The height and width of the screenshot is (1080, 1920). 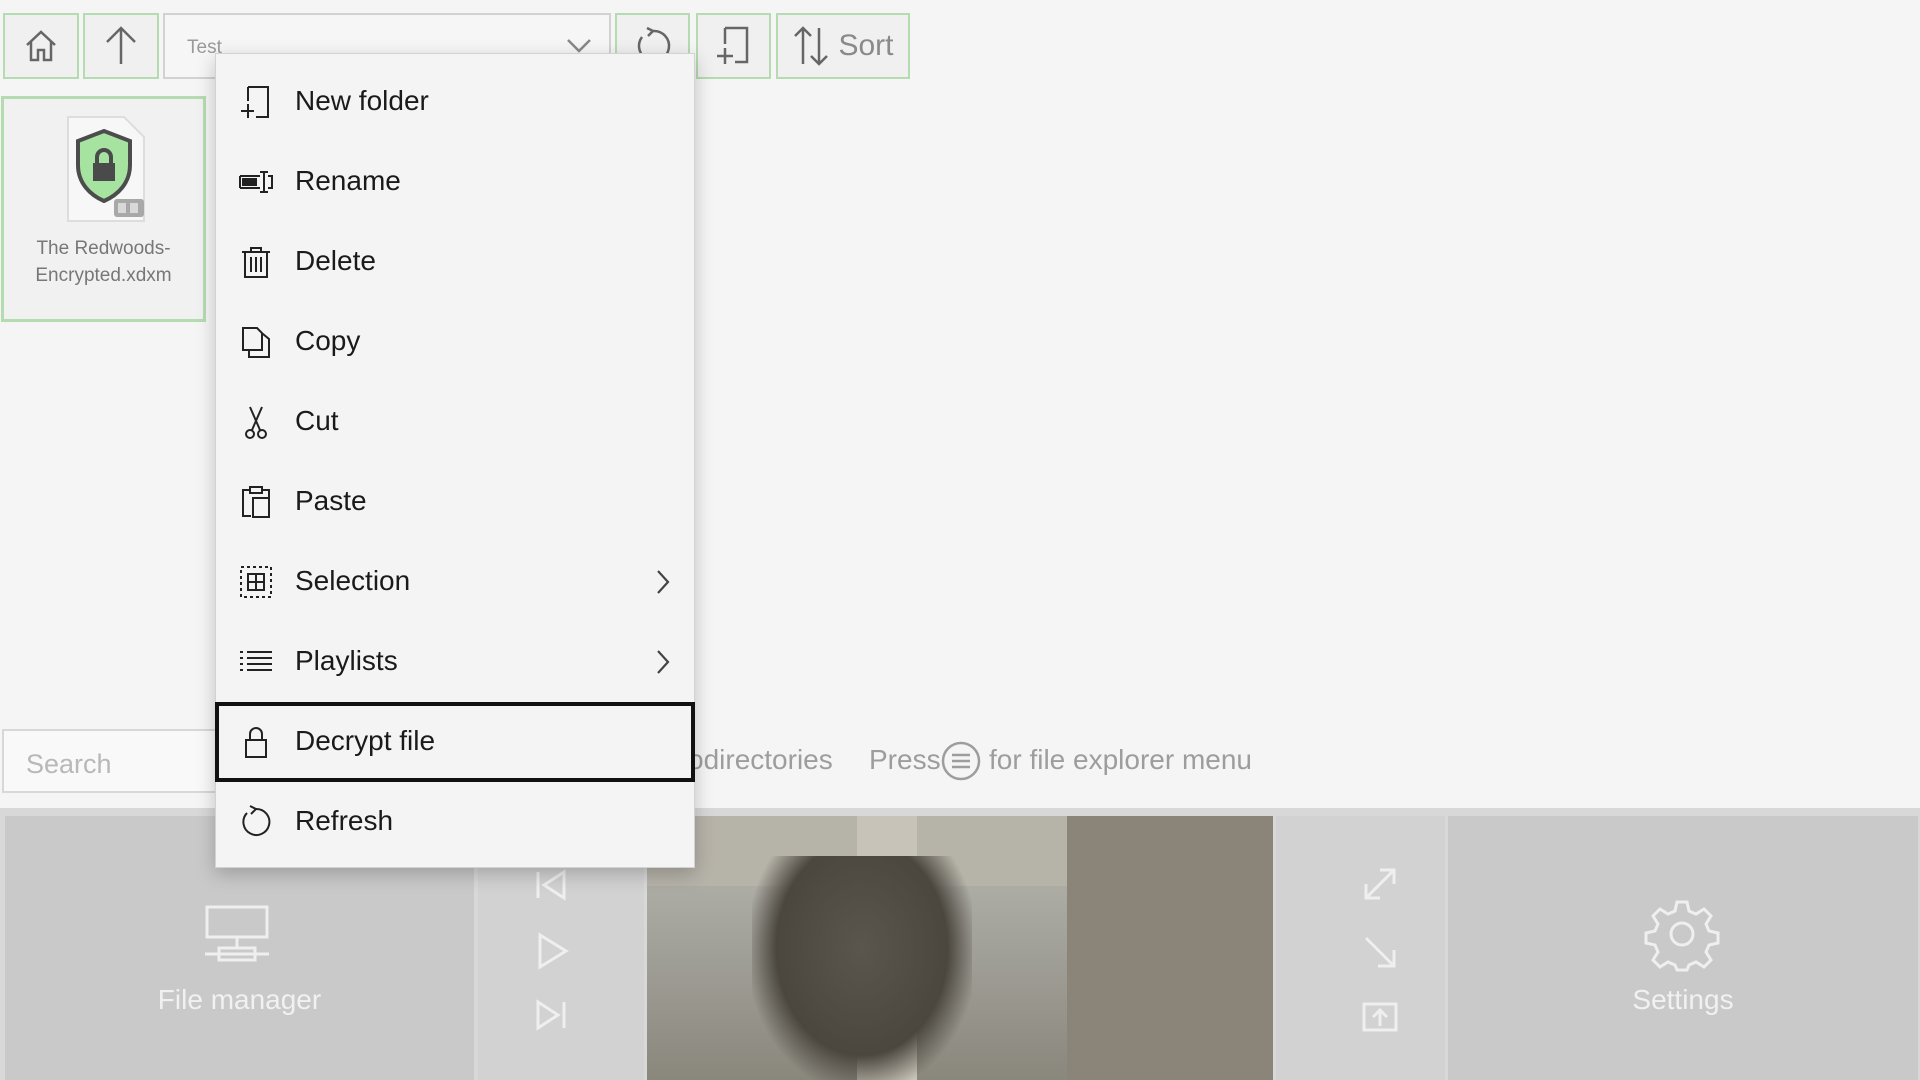 I want to click on sort-icon, so click(x=811, y=46).